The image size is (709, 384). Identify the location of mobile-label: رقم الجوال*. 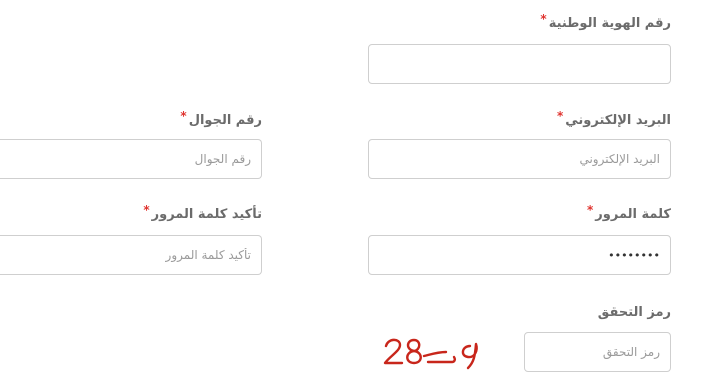
(221, 118).